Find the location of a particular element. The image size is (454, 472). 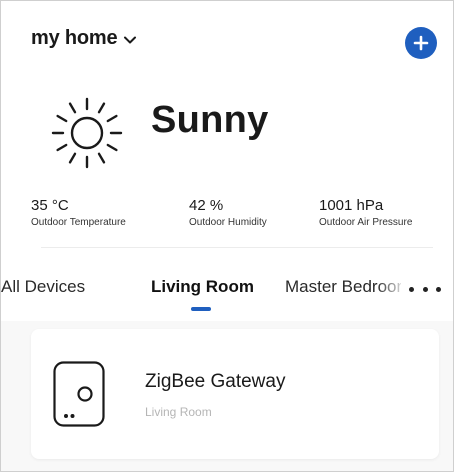

home-name: my home is located at coordinates (74, 38).